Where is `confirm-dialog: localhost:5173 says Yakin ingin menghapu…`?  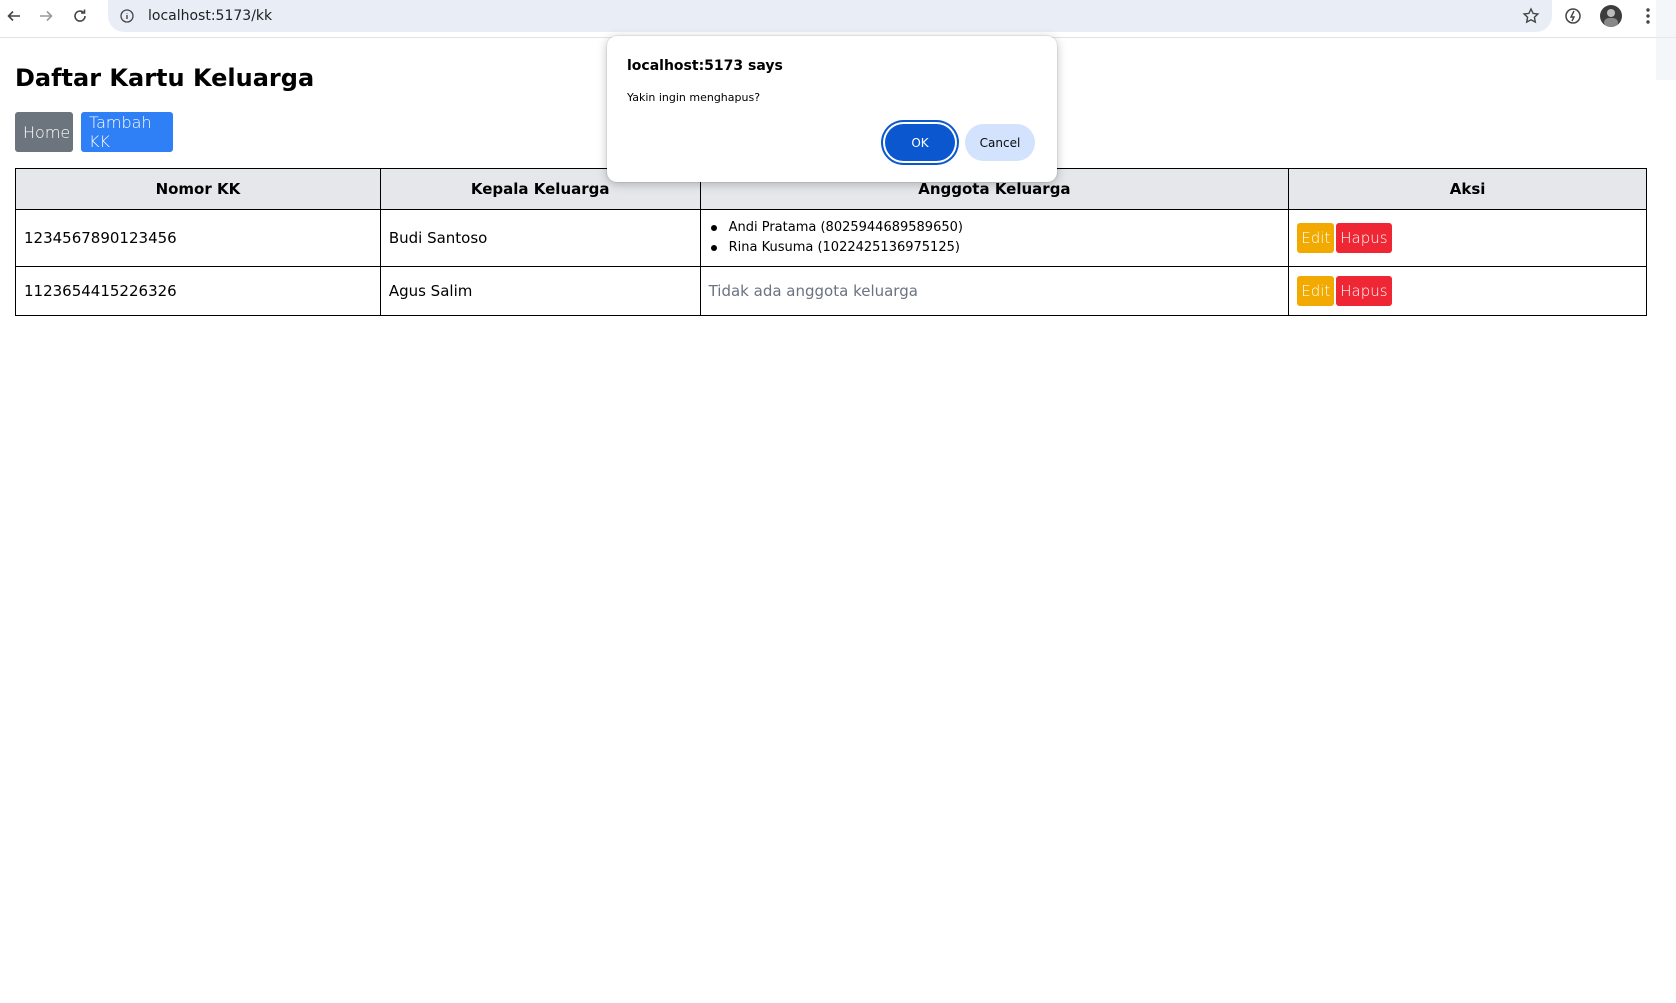 confirm-dialog: localhost:5173 says Yakin ingin menghapu… is located at coordinates (832, 109).